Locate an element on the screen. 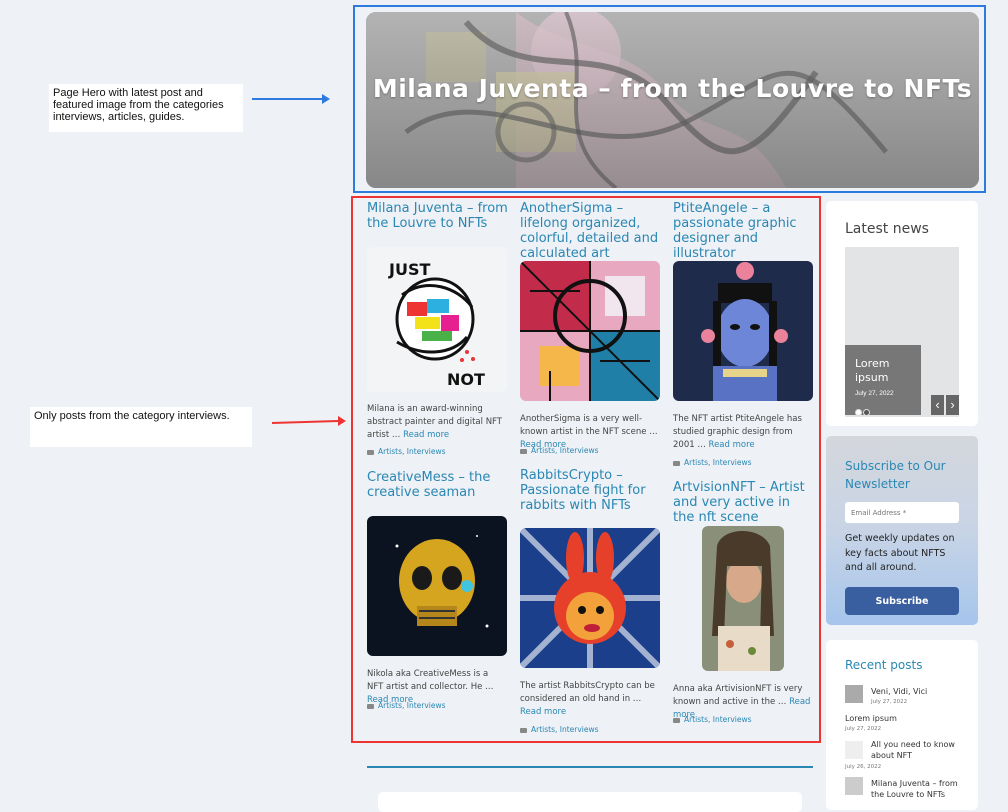  subscribe-button: Subscribe is located at coordinates (902, 601).